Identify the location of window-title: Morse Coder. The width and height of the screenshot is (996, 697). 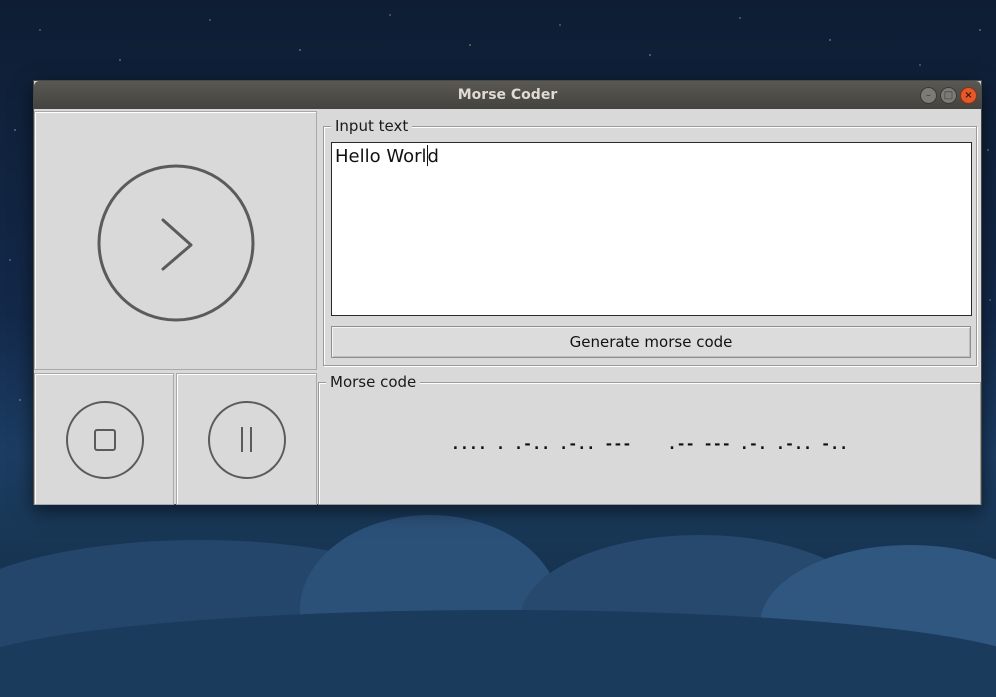
(507, 95).